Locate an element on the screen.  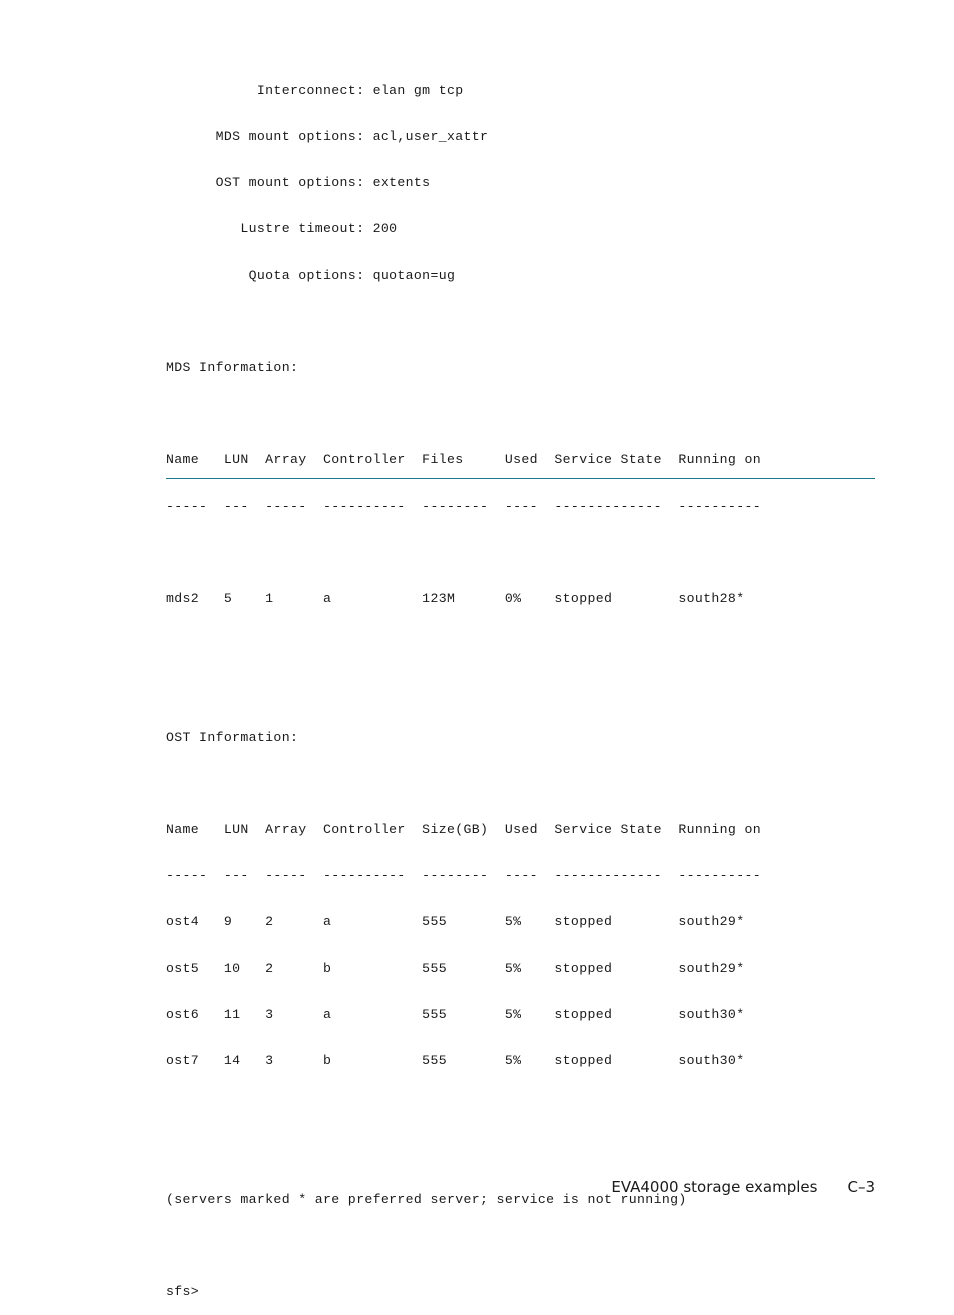
ost-heading: OST Information: is located at coordinates (232, 737).